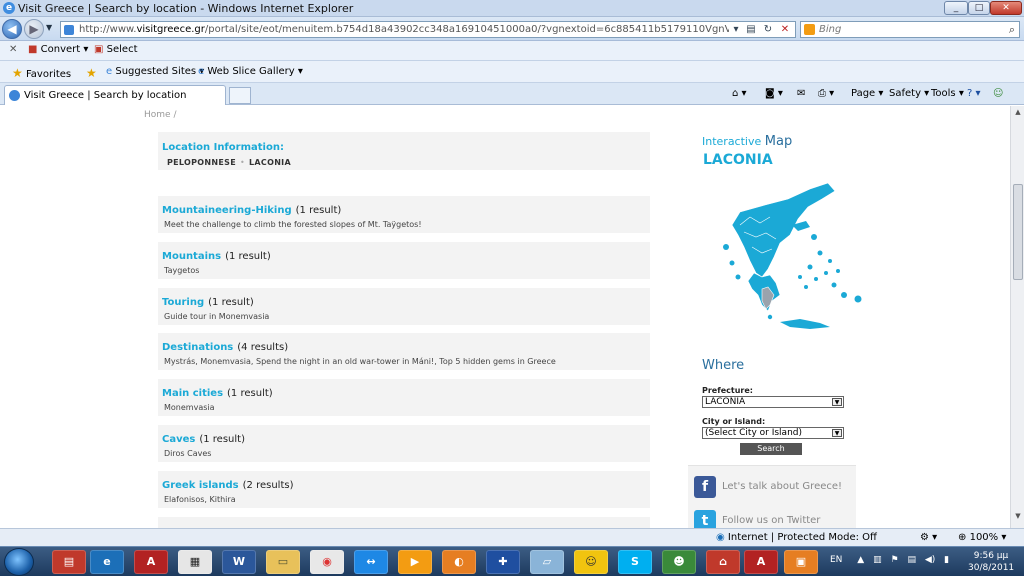  I want to click on show-hidden-icons-icon: ▲, so click(860, 560).